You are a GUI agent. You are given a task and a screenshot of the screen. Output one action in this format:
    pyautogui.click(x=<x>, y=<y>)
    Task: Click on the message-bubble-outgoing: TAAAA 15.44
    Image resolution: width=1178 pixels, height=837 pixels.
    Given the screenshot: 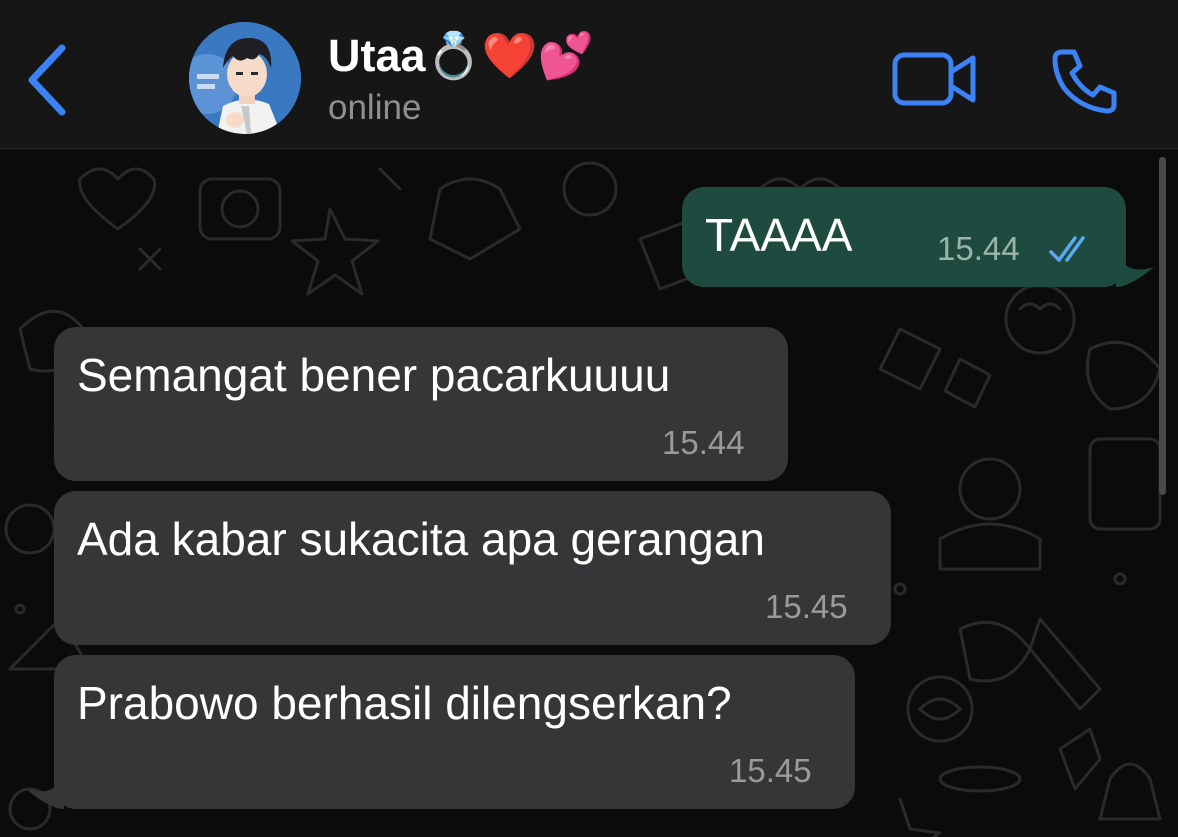 What is the action you would take?
    pyautogui.click(x=904, y=237)
    